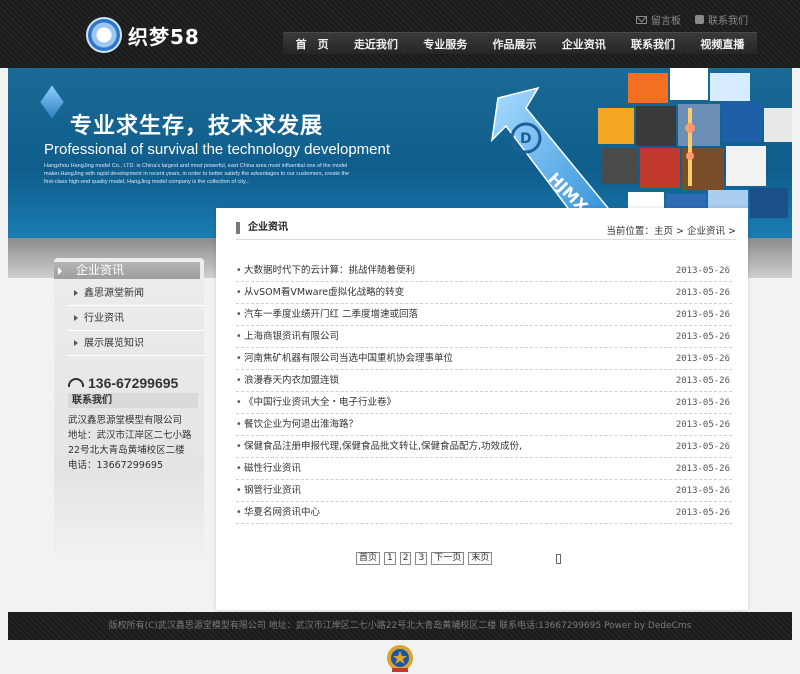 The width and height of the screenshot is (800, 674). What do you see at coordinates (130, 435) in the screenshot?
I see `contact-line: 地址：武汉市江岸区二七小路` at bounding box center [130, 435].